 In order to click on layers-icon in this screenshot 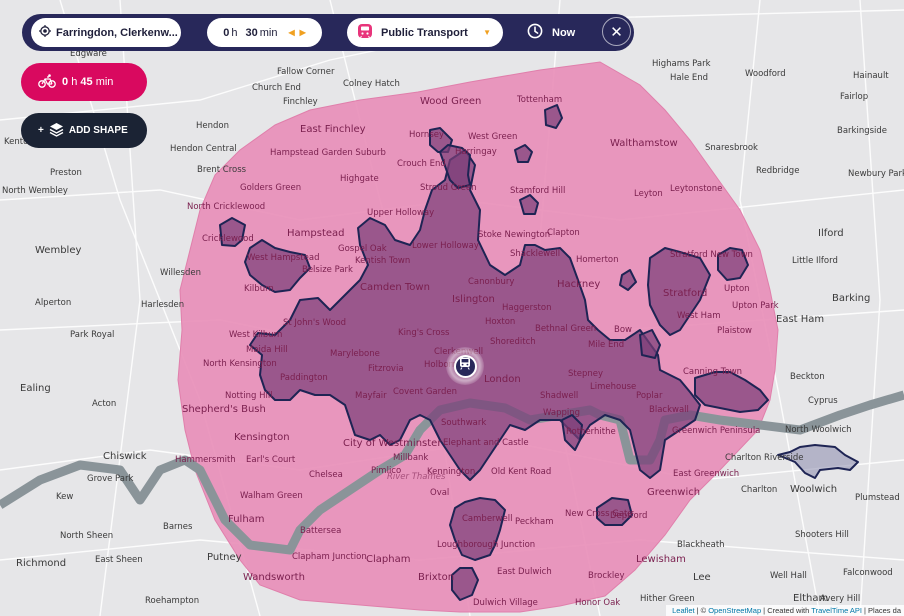, I will do `click(56, 131)`.